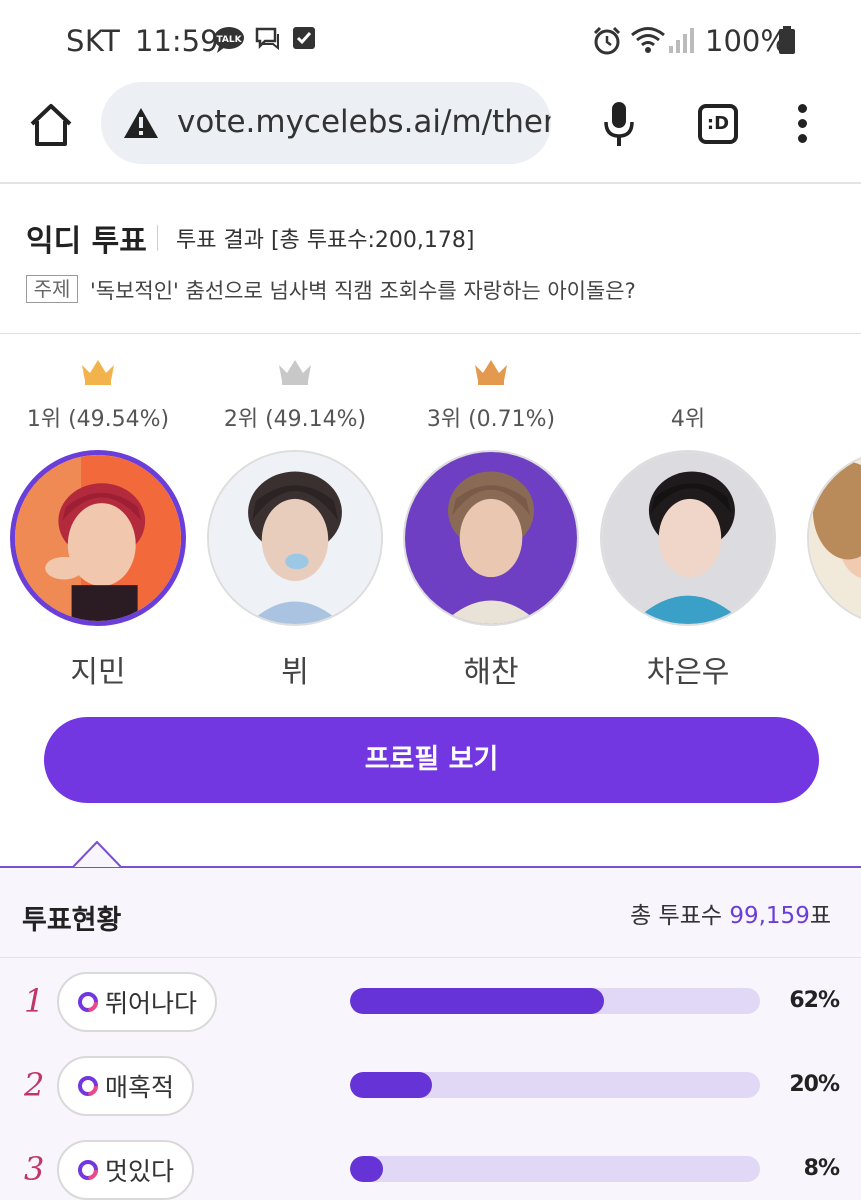 Image resolution: width=861 pixels, height=1200 pixels. I want to click on candidate-name: 해찬, so click(491, 672).